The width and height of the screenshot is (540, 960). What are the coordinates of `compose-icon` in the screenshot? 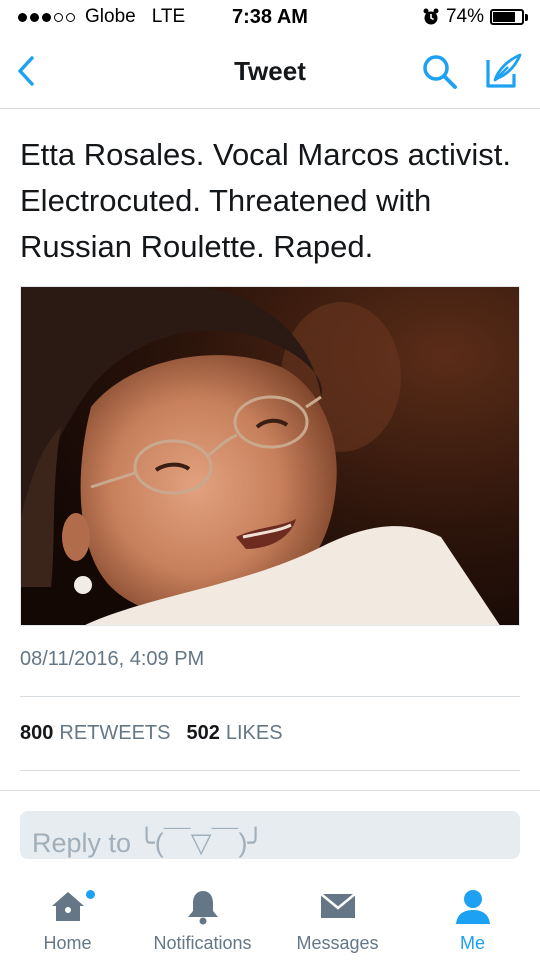 It's located at (503, 71).